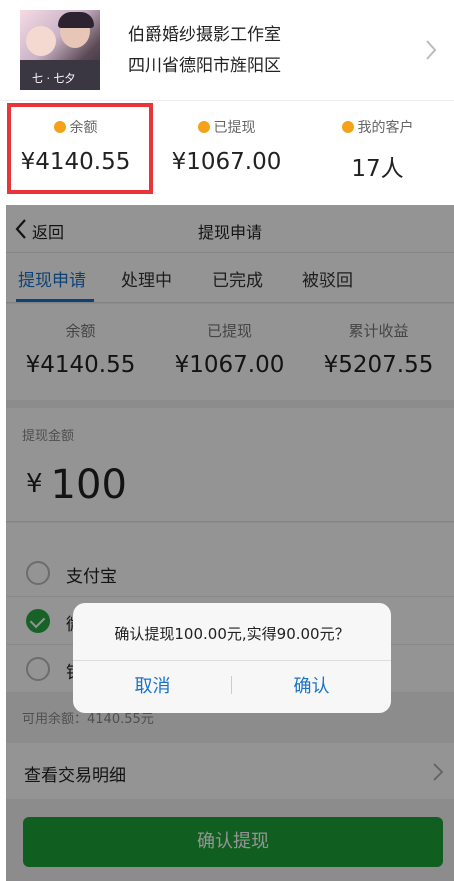 The image size is (454, 881). I want to click on studio-profile-card: 七 · 七夕 伯爵婚纱摄影工作室 四川省德阳市旌阳区, so click(227, 50).